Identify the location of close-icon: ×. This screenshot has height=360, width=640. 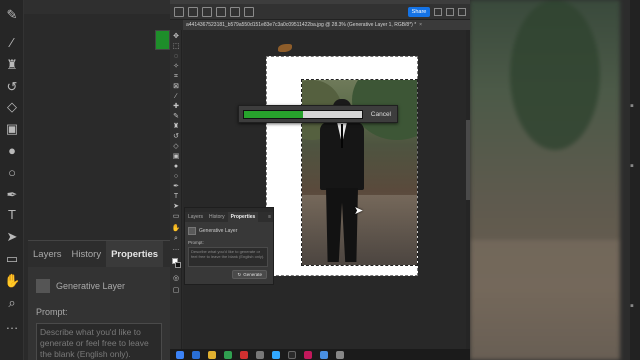
(420, 25).